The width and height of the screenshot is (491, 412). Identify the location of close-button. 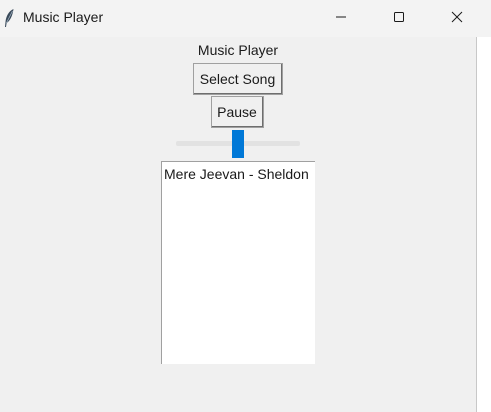
(457, 18).